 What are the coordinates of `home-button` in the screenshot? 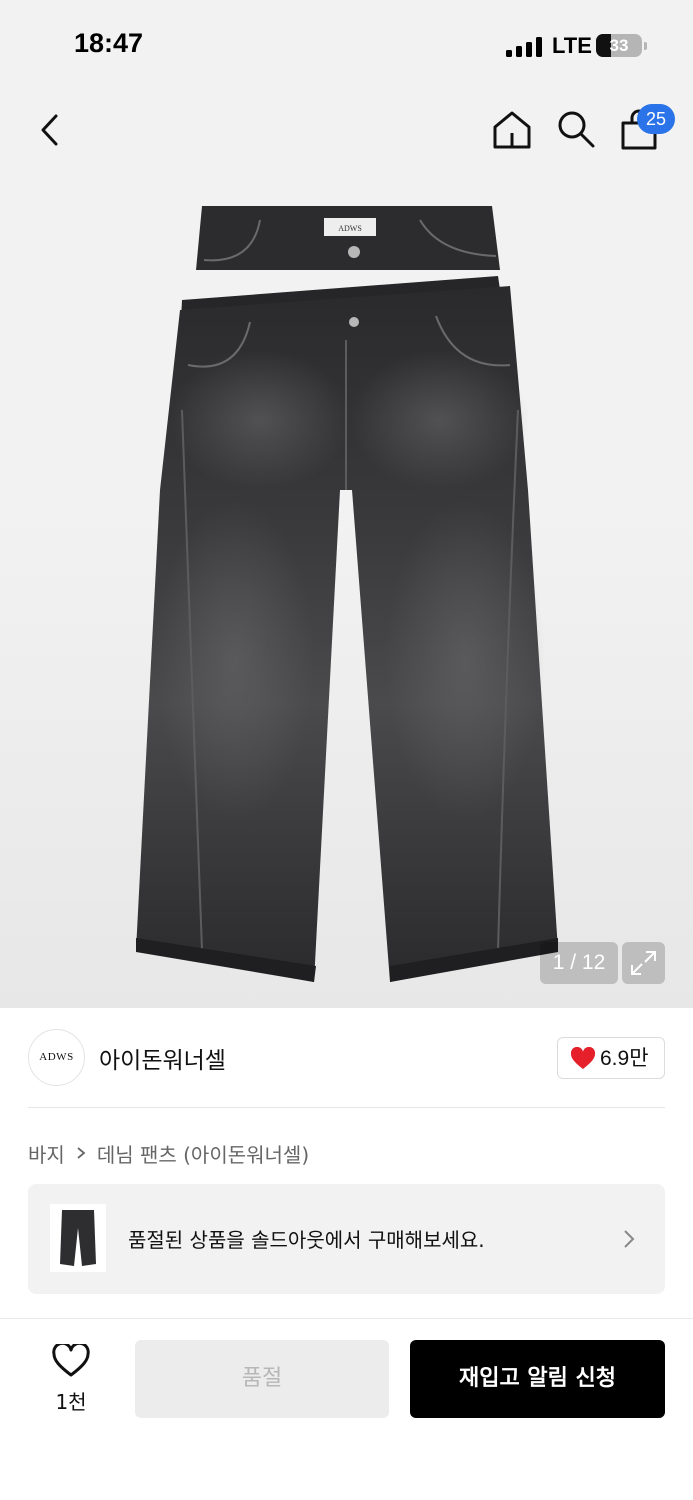 It's located at (512, 130).